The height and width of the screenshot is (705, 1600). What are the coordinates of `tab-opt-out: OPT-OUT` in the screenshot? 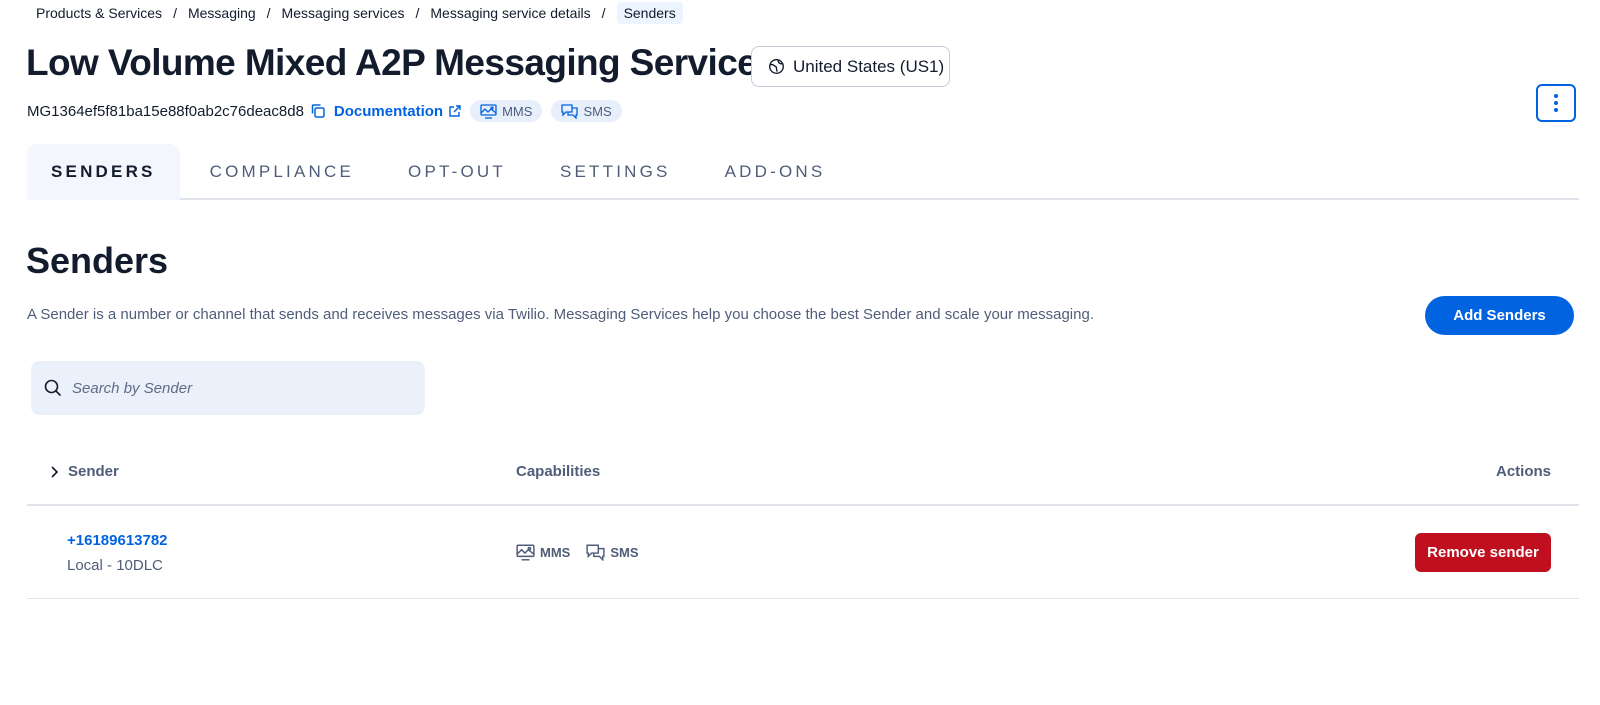 It's located at (457, 172).